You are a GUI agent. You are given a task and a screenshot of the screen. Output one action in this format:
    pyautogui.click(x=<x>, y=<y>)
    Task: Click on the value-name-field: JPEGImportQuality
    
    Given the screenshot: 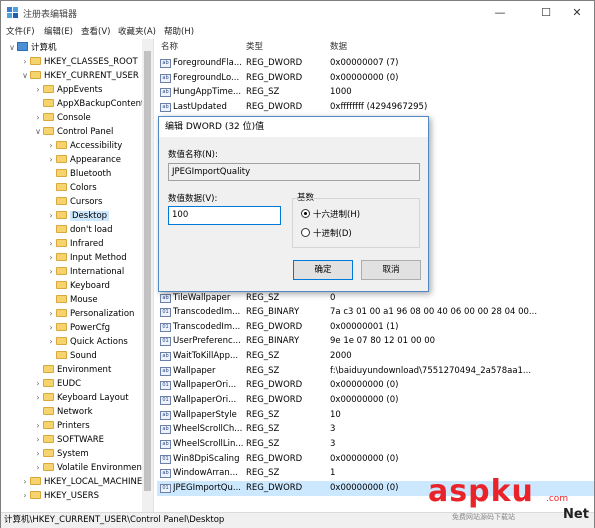 What is the action you would take?
    pyautogui.click(x=294, y=172)
    